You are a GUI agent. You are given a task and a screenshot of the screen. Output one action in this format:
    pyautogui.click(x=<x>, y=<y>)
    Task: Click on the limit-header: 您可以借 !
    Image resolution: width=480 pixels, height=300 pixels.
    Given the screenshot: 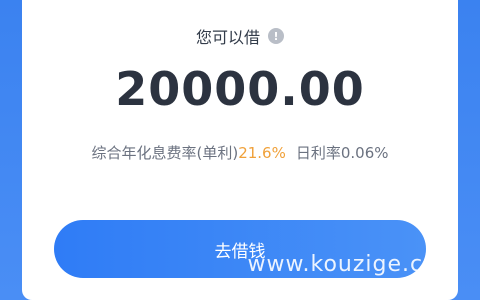 What is the action you would take?
    pyautogui.click(x=240, y=36)
    